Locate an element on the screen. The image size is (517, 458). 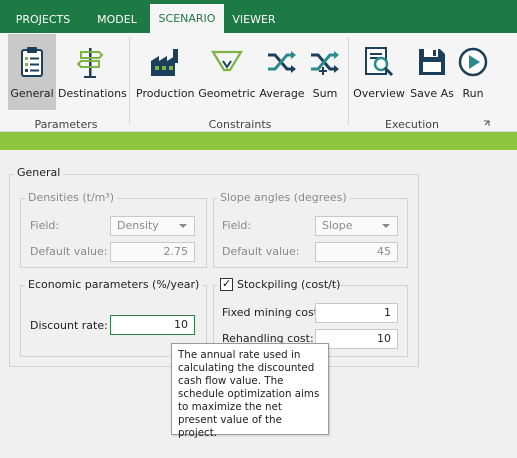
factory-icon is located at coordinates (164, 62).